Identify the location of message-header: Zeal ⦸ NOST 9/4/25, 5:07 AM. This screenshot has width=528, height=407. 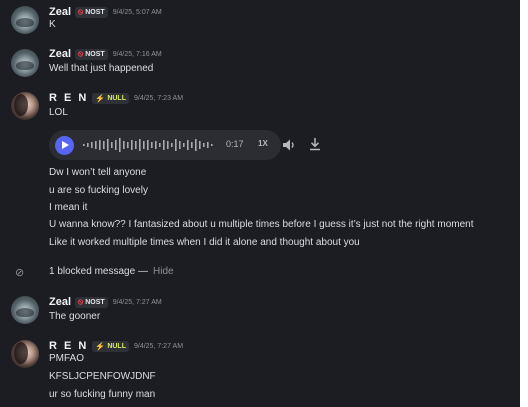
(105, 12).